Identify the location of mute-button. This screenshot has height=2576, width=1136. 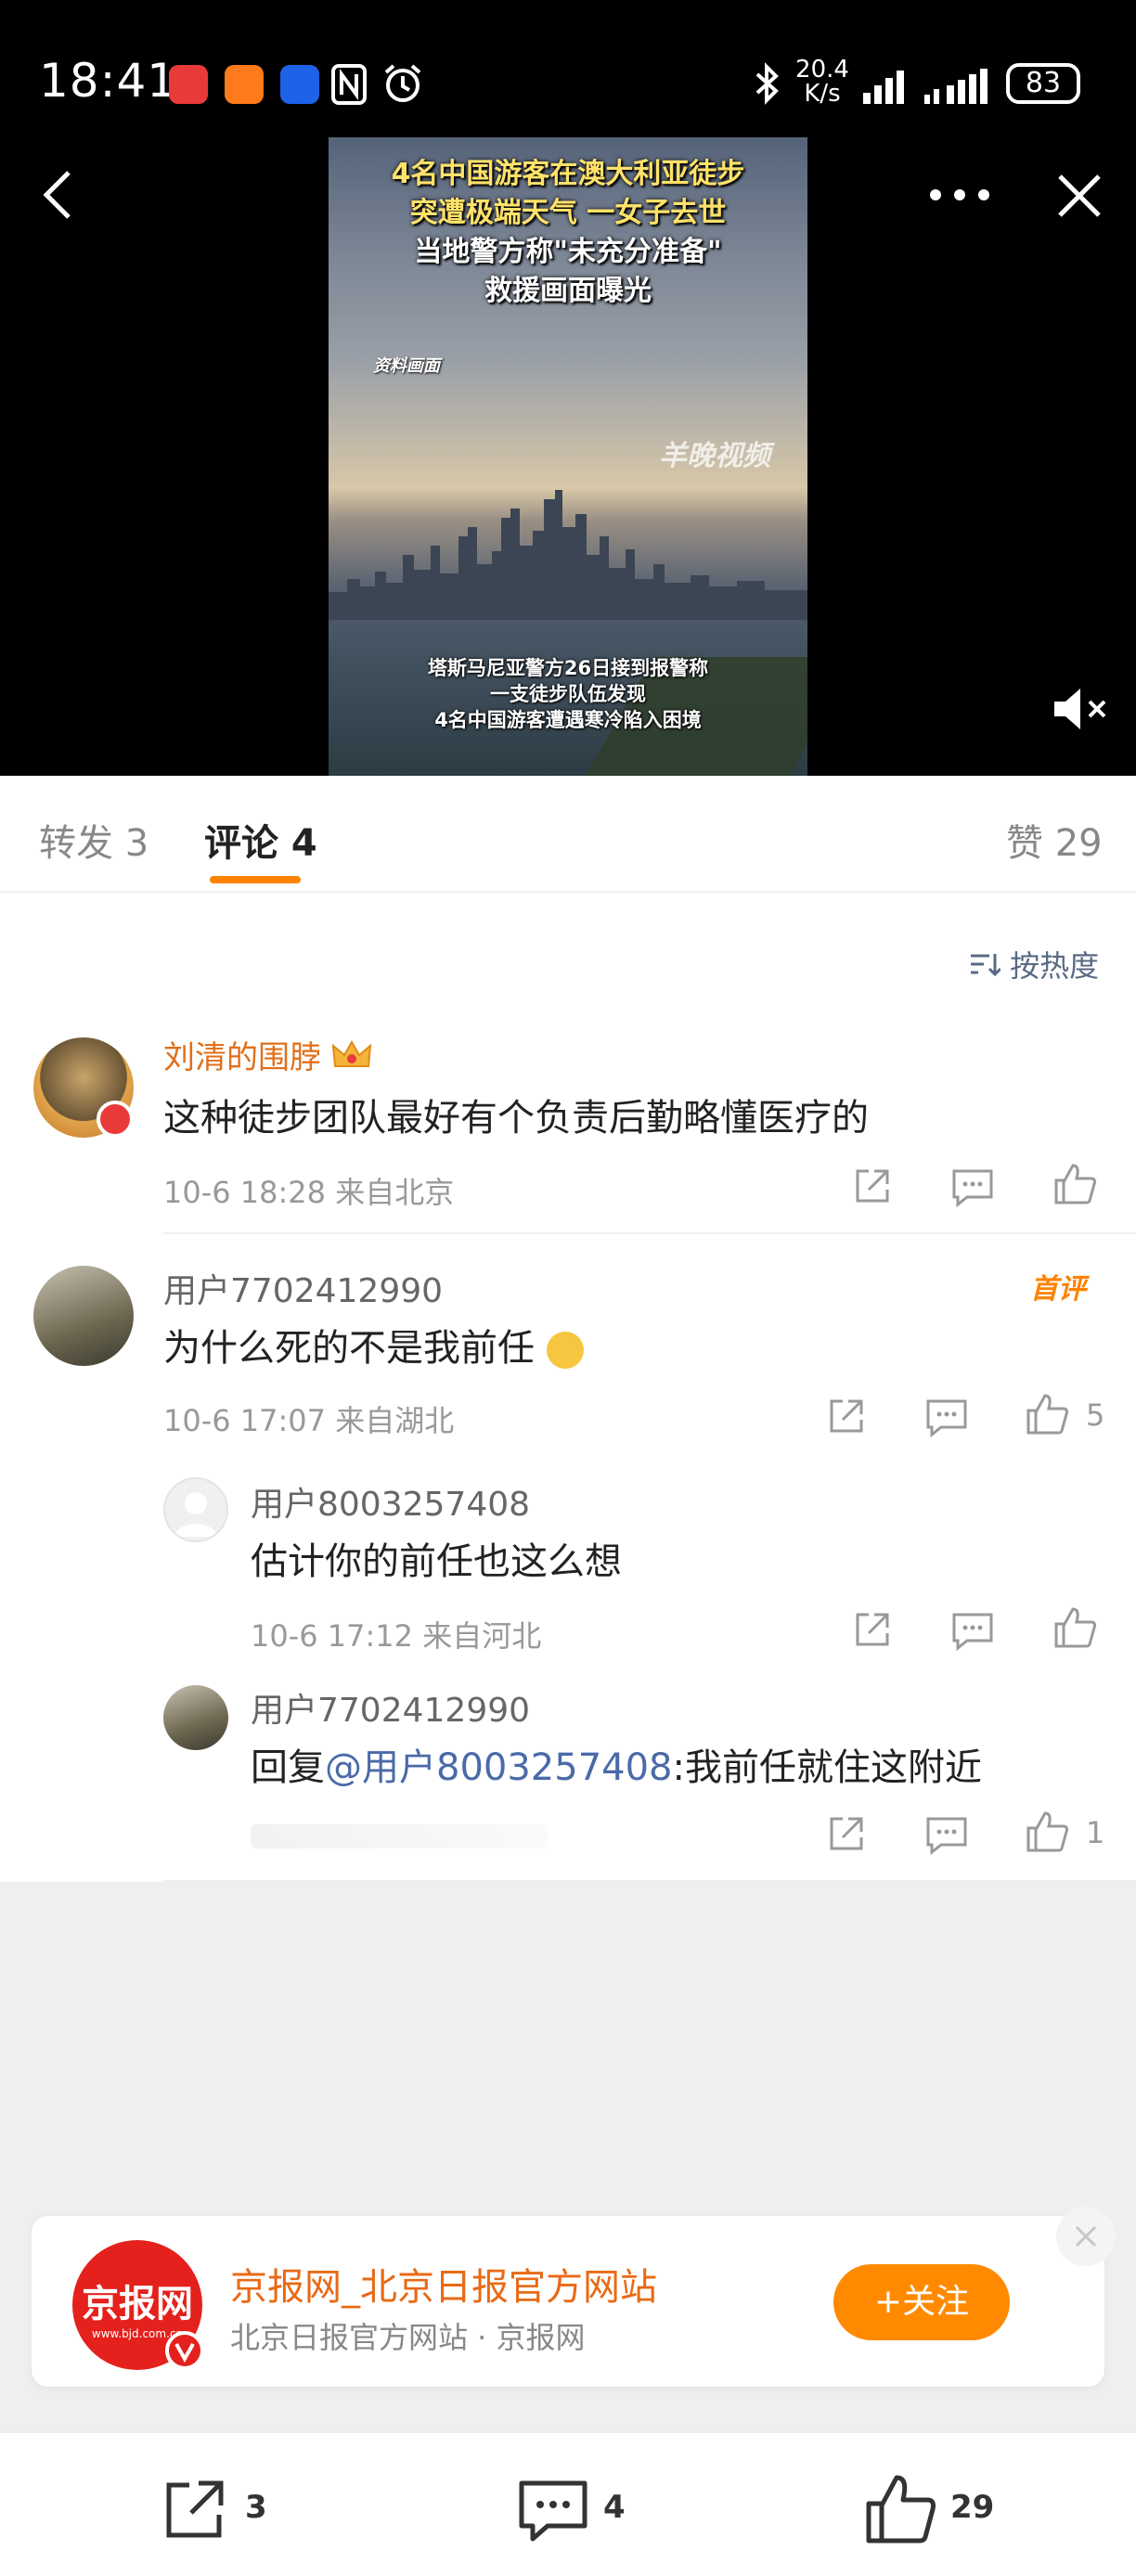
(1081, 709).